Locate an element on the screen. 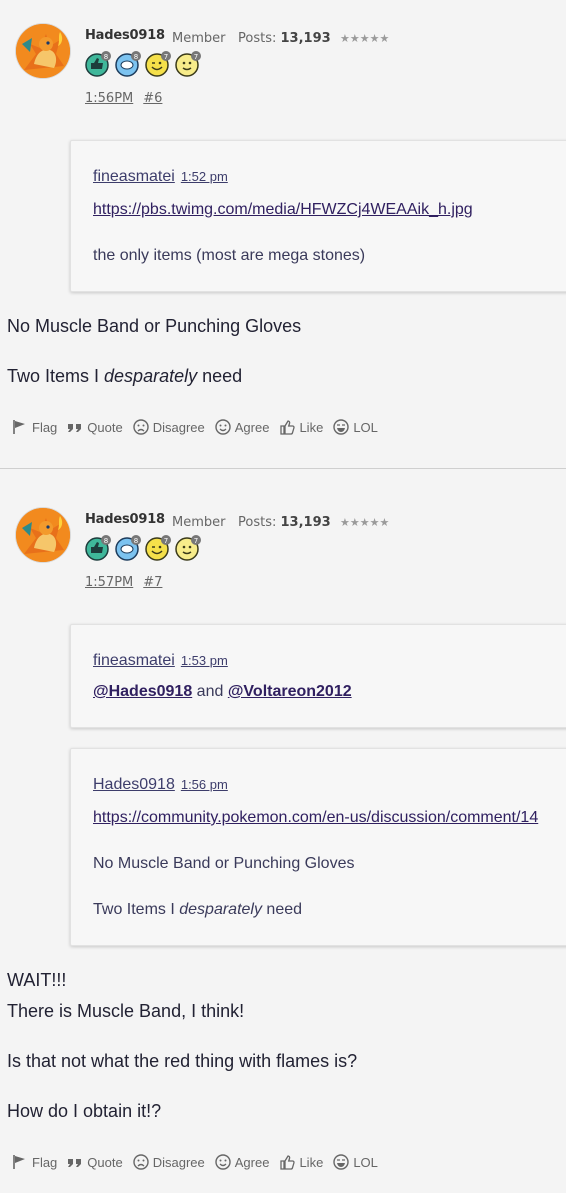  post-meta: 1:57PM #7 is located at coordinates (128, 582).